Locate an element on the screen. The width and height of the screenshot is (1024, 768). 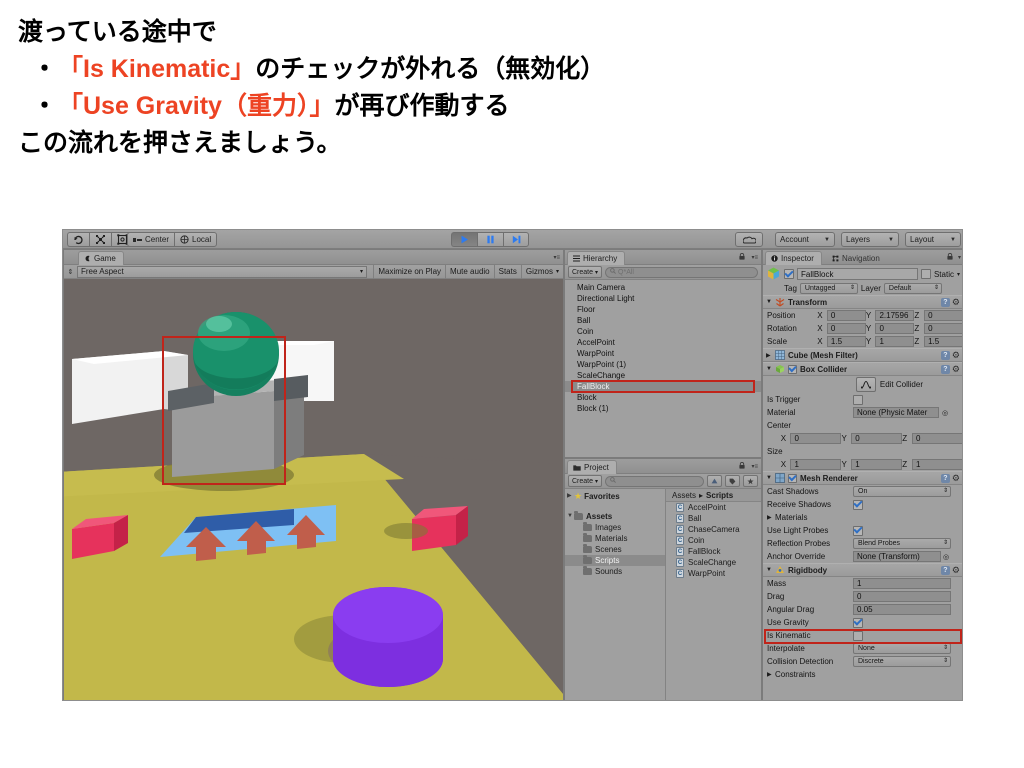
project-favorites-row: ▶ ★ Favorites is located at coordinates (615, 496).